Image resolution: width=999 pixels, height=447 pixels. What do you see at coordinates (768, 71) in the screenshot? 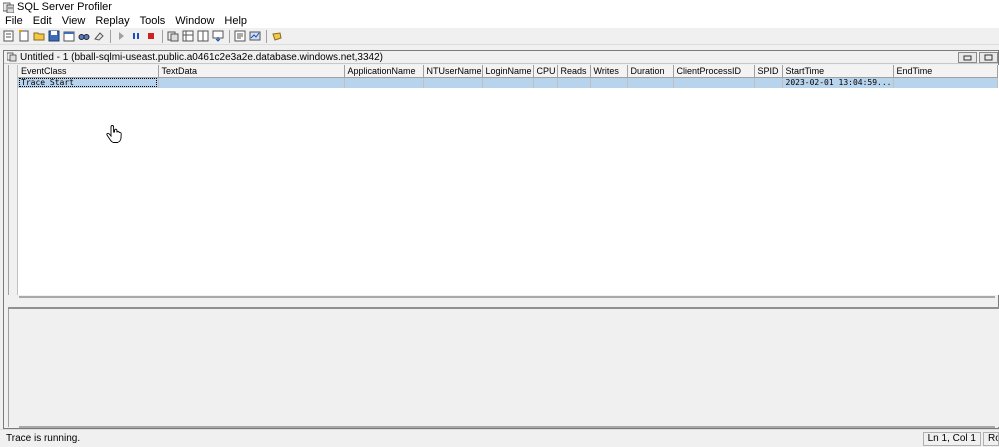
I see `col-header-spid: SPID` at bounding box center [768, 71].